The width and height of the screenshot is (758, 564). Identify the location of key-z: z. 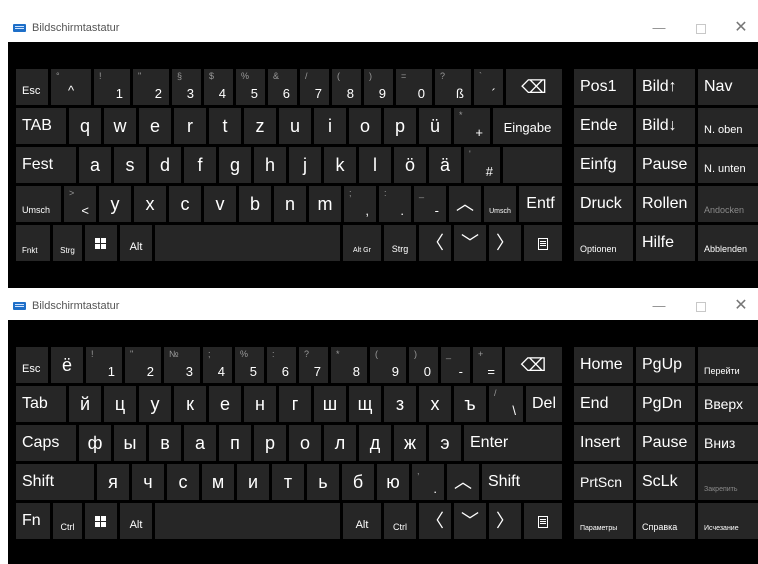
(260, 126).